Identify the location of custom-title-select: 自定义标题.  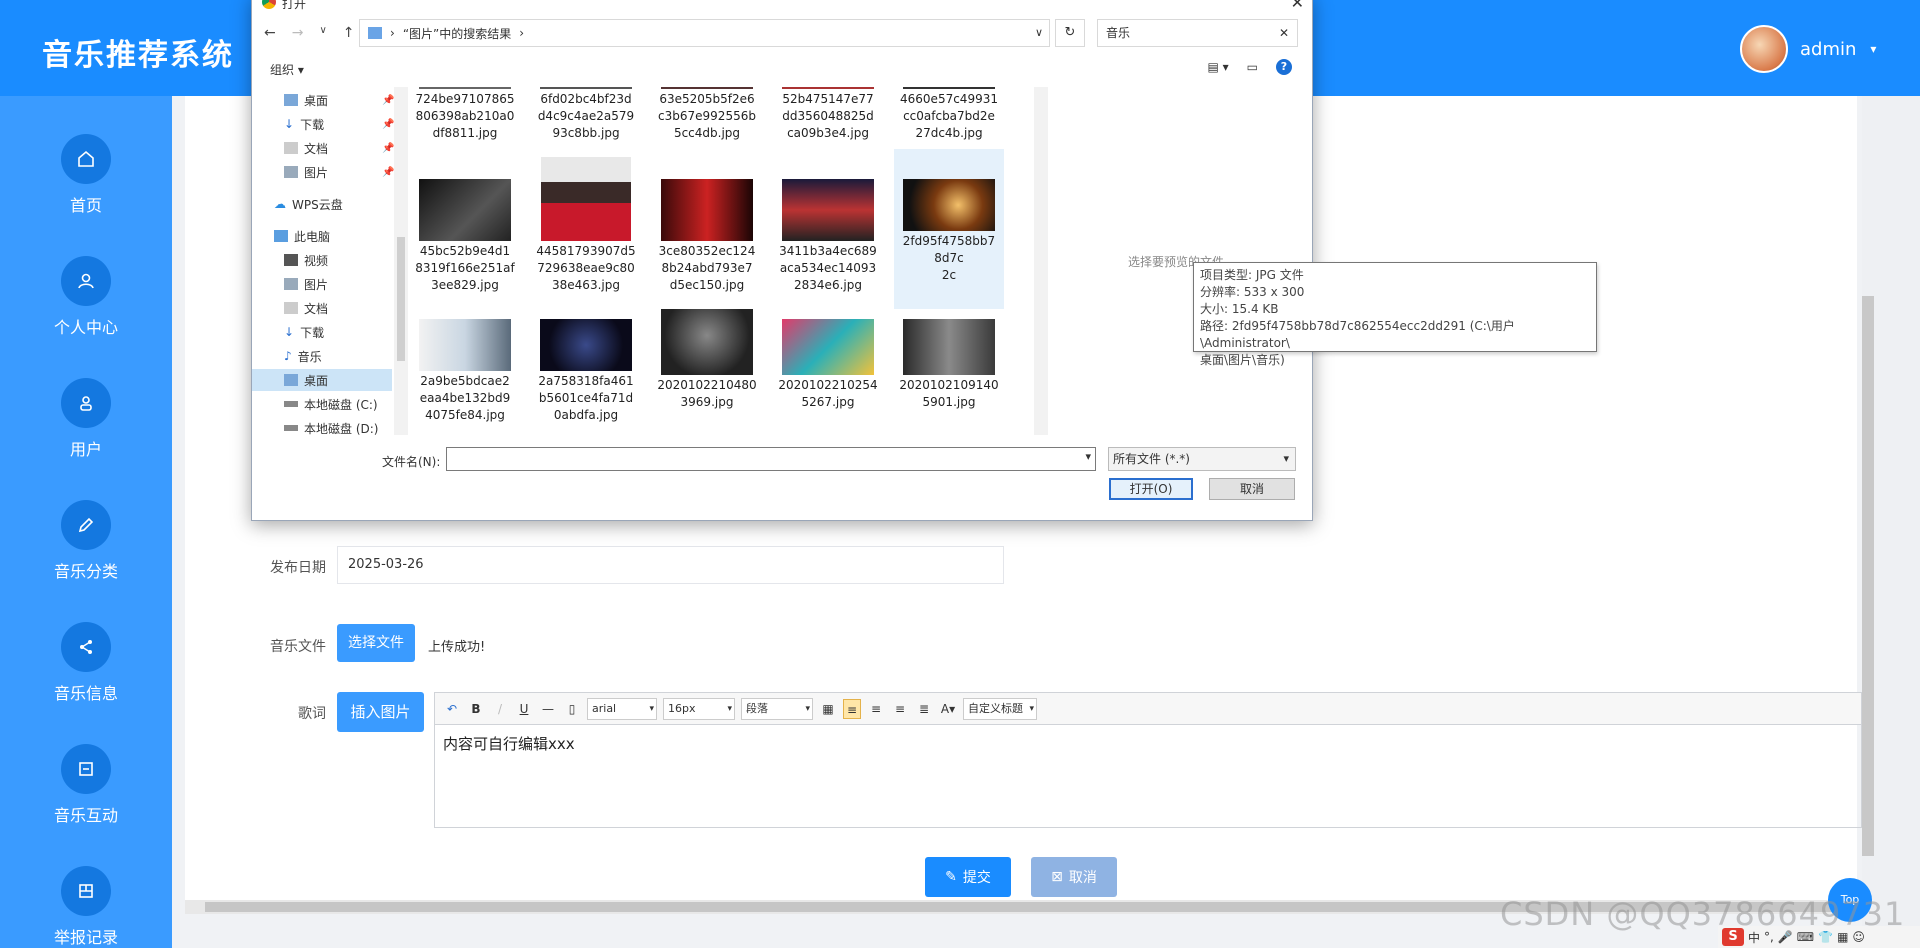
(1000, 708).